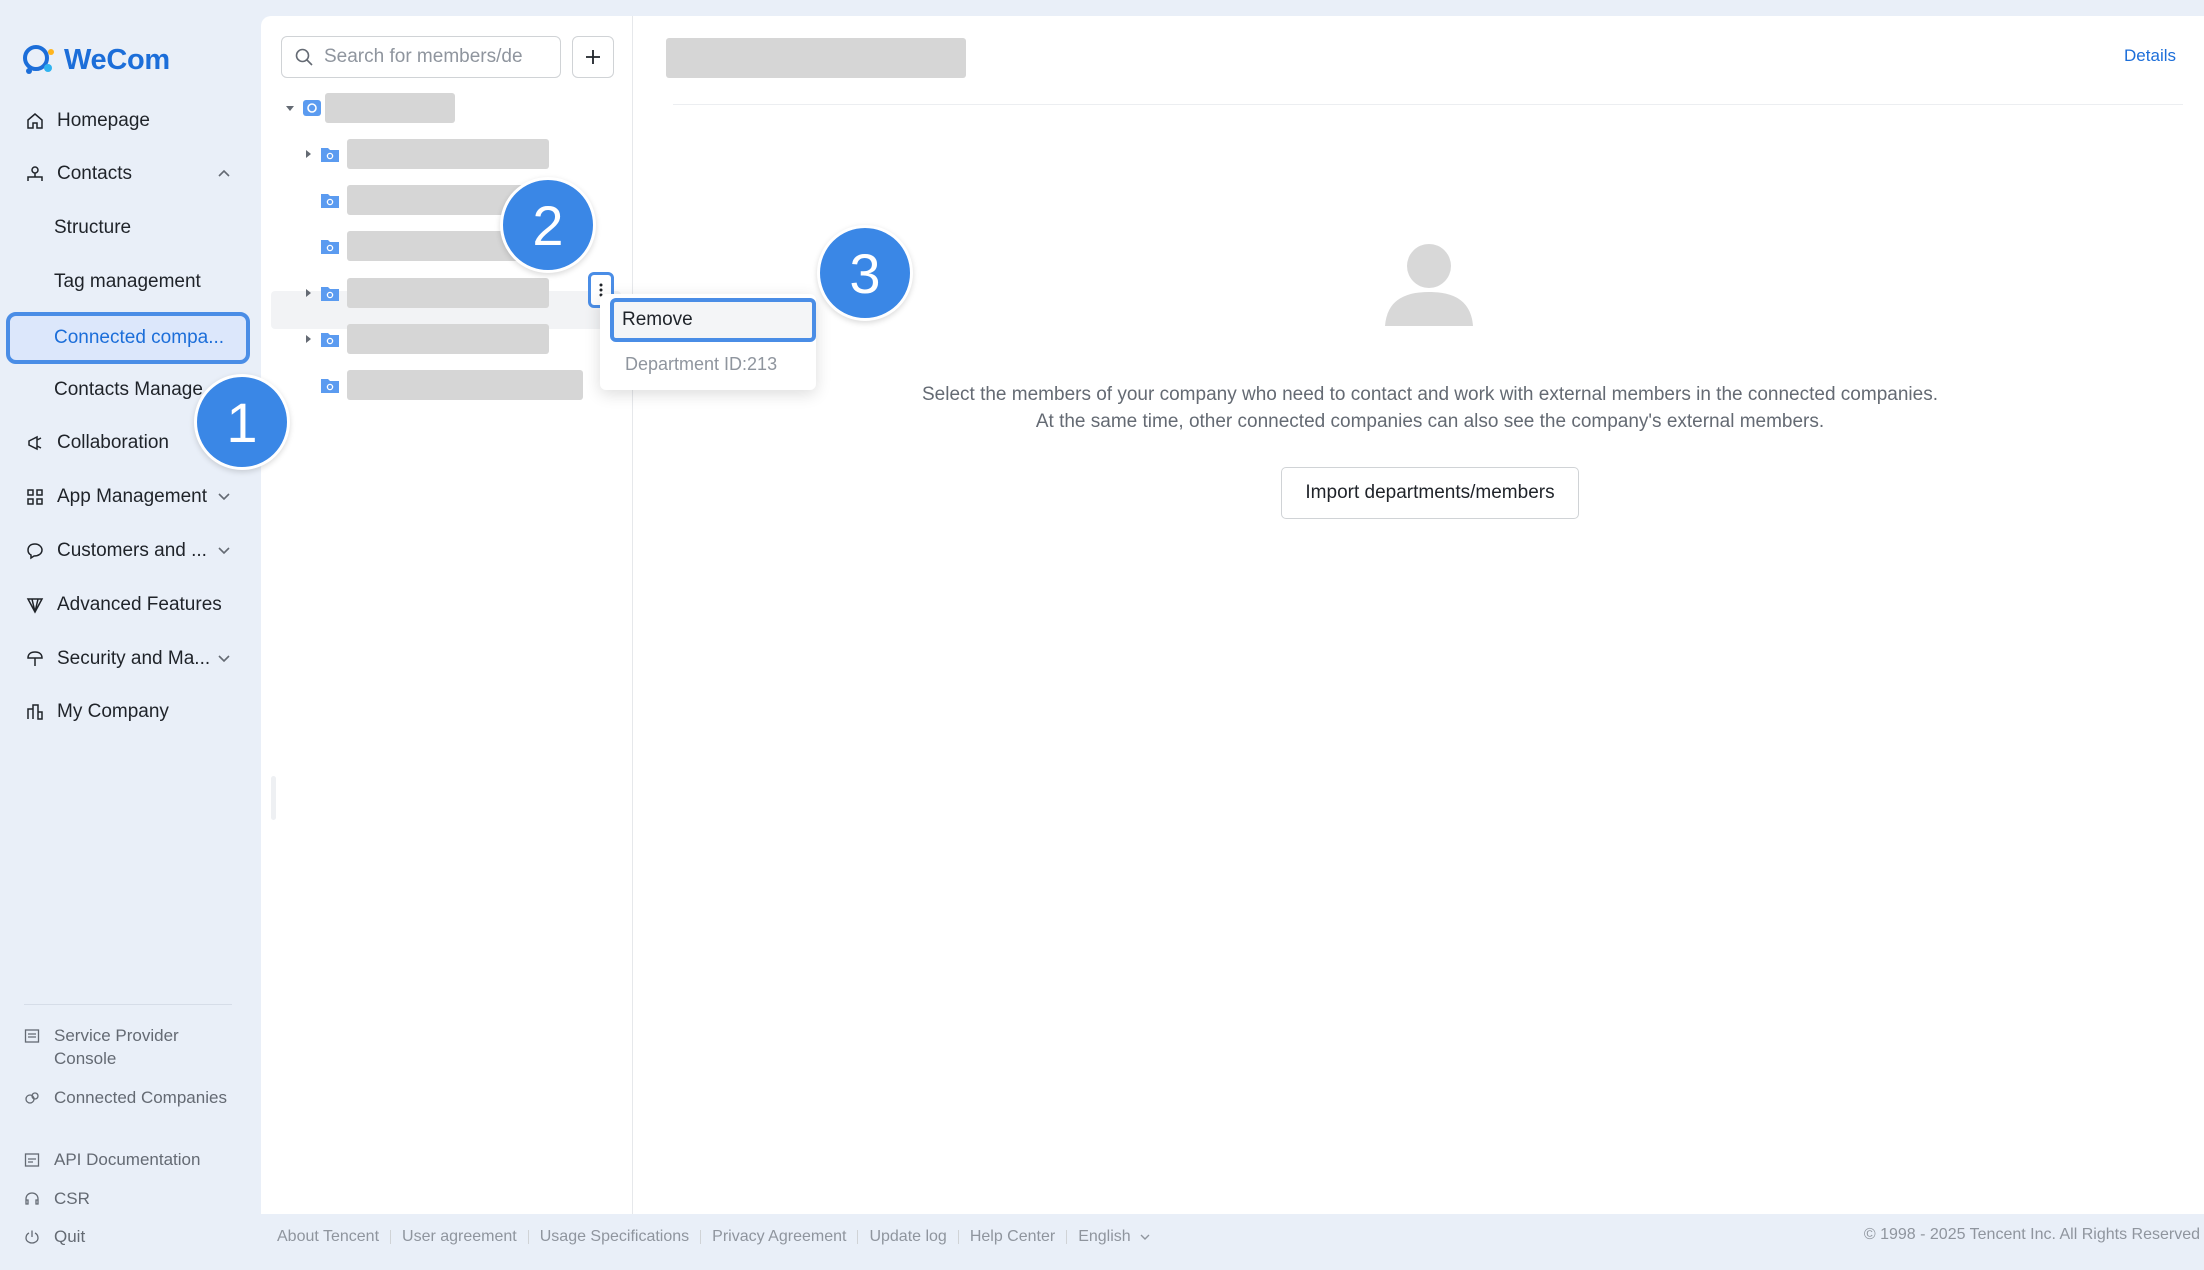 The height and width of the screenshot is (1270, 2204). What do you see at coordinates (35, 551) in the screenshot?
I see `chat-bubble-icon` at bounding box center [35, 551].